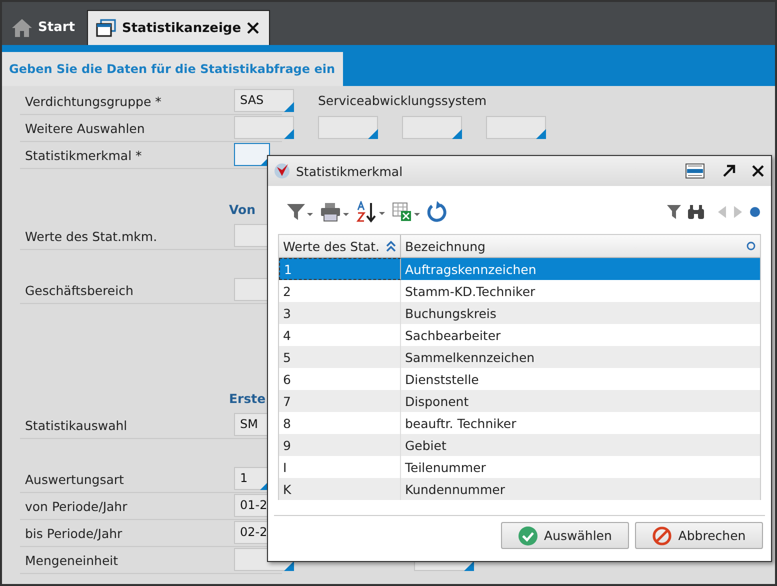 This screenshot has width=777, height=586. I want to click on table-cell: Gebiet, so click(425, 445).